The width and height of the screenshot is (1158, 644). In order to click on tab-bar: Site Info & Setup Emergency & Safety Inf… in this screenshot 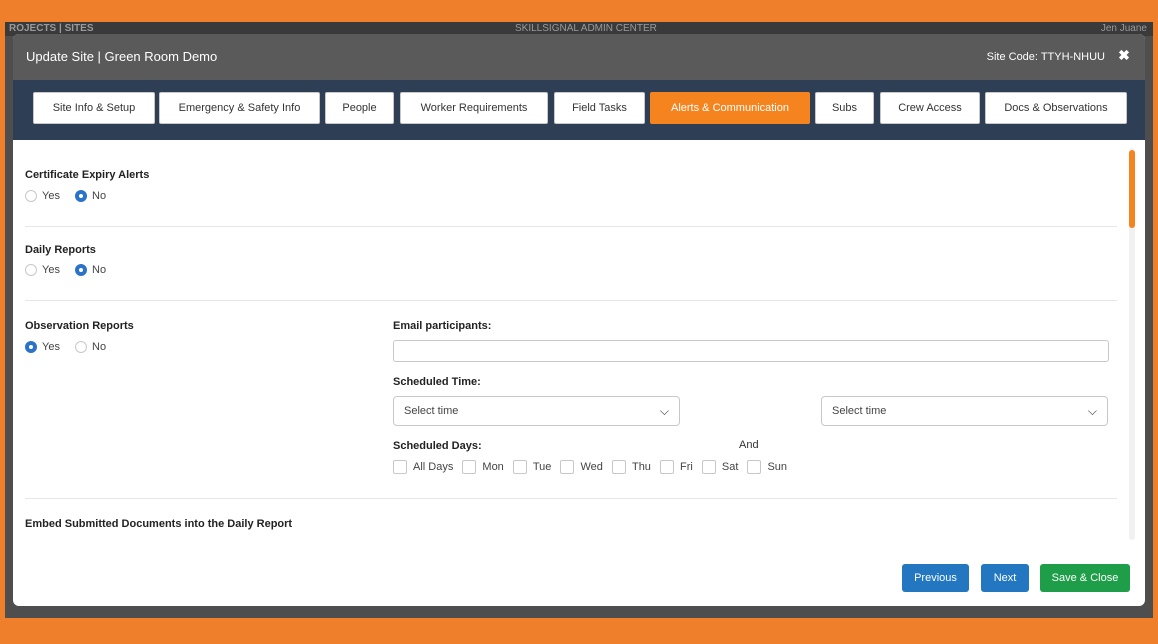, I will do `click(579, 110)`.